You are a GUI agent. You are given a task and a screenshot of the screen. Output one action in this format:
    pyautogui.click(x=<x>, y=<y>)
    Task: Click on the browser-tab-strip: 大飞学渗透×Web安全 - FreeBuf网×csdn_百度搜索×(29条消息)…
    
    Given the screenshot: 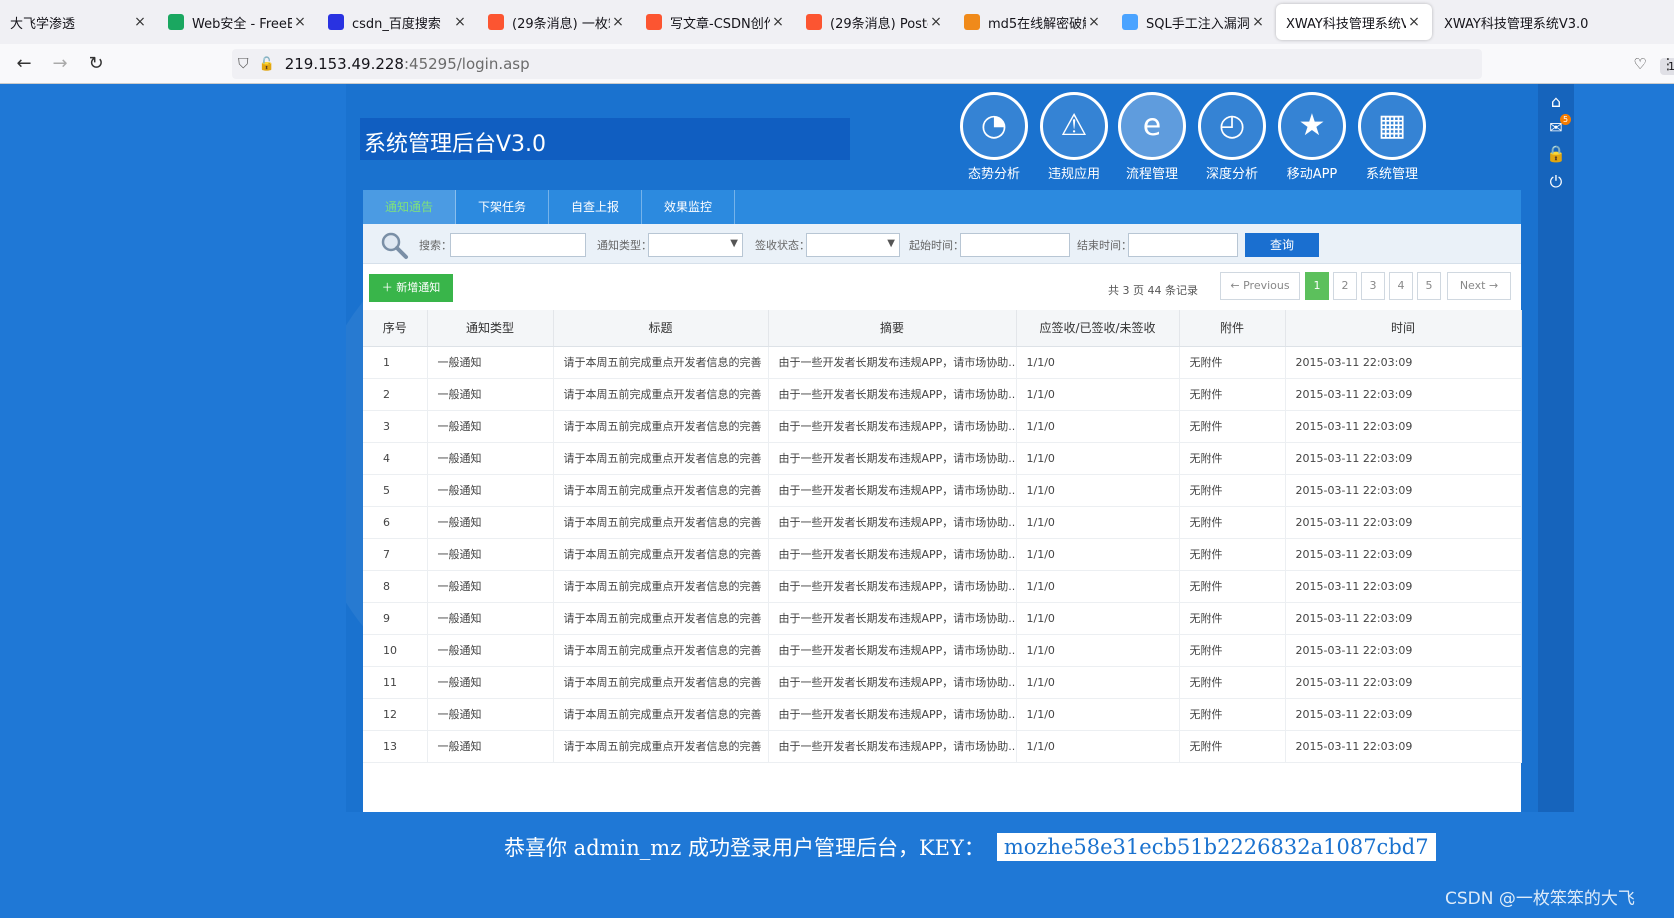 What is the action you would take?
    pyautogui.click(x=837, y=22)
    